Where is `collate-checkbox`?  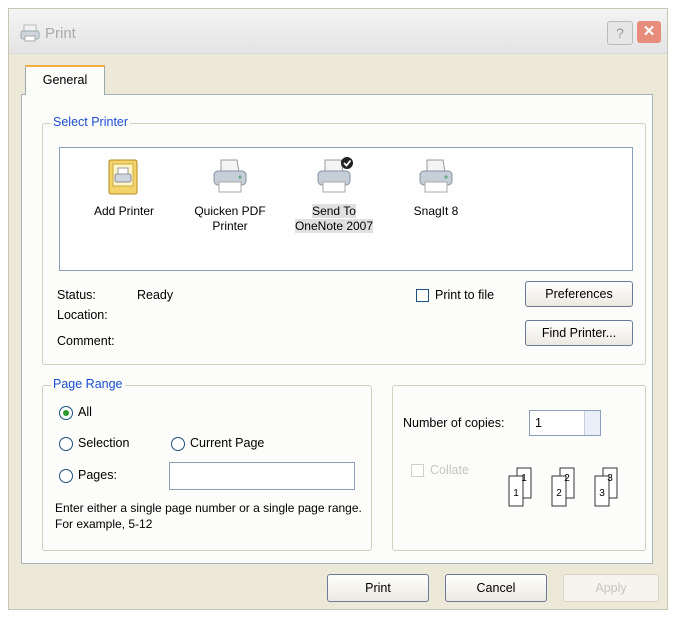 collate-checkbox is located at coordinates (417, 470).